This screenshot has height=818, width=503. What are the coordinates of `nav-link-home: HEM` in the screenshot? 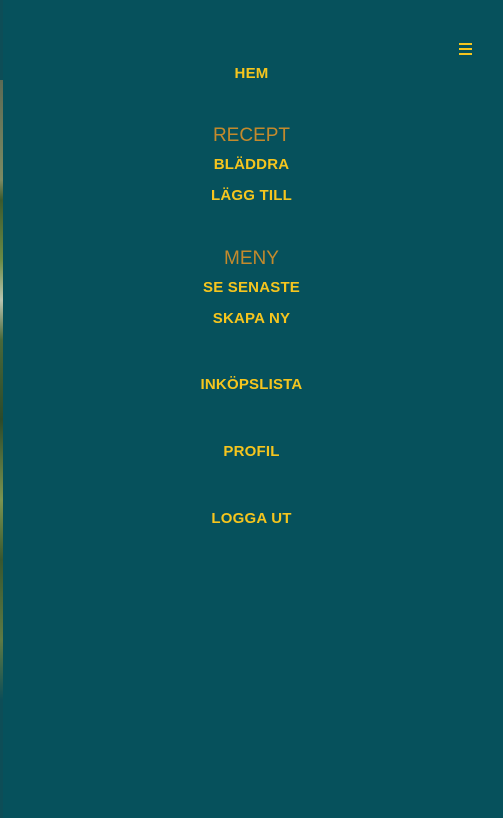 It's located at (251, 74).